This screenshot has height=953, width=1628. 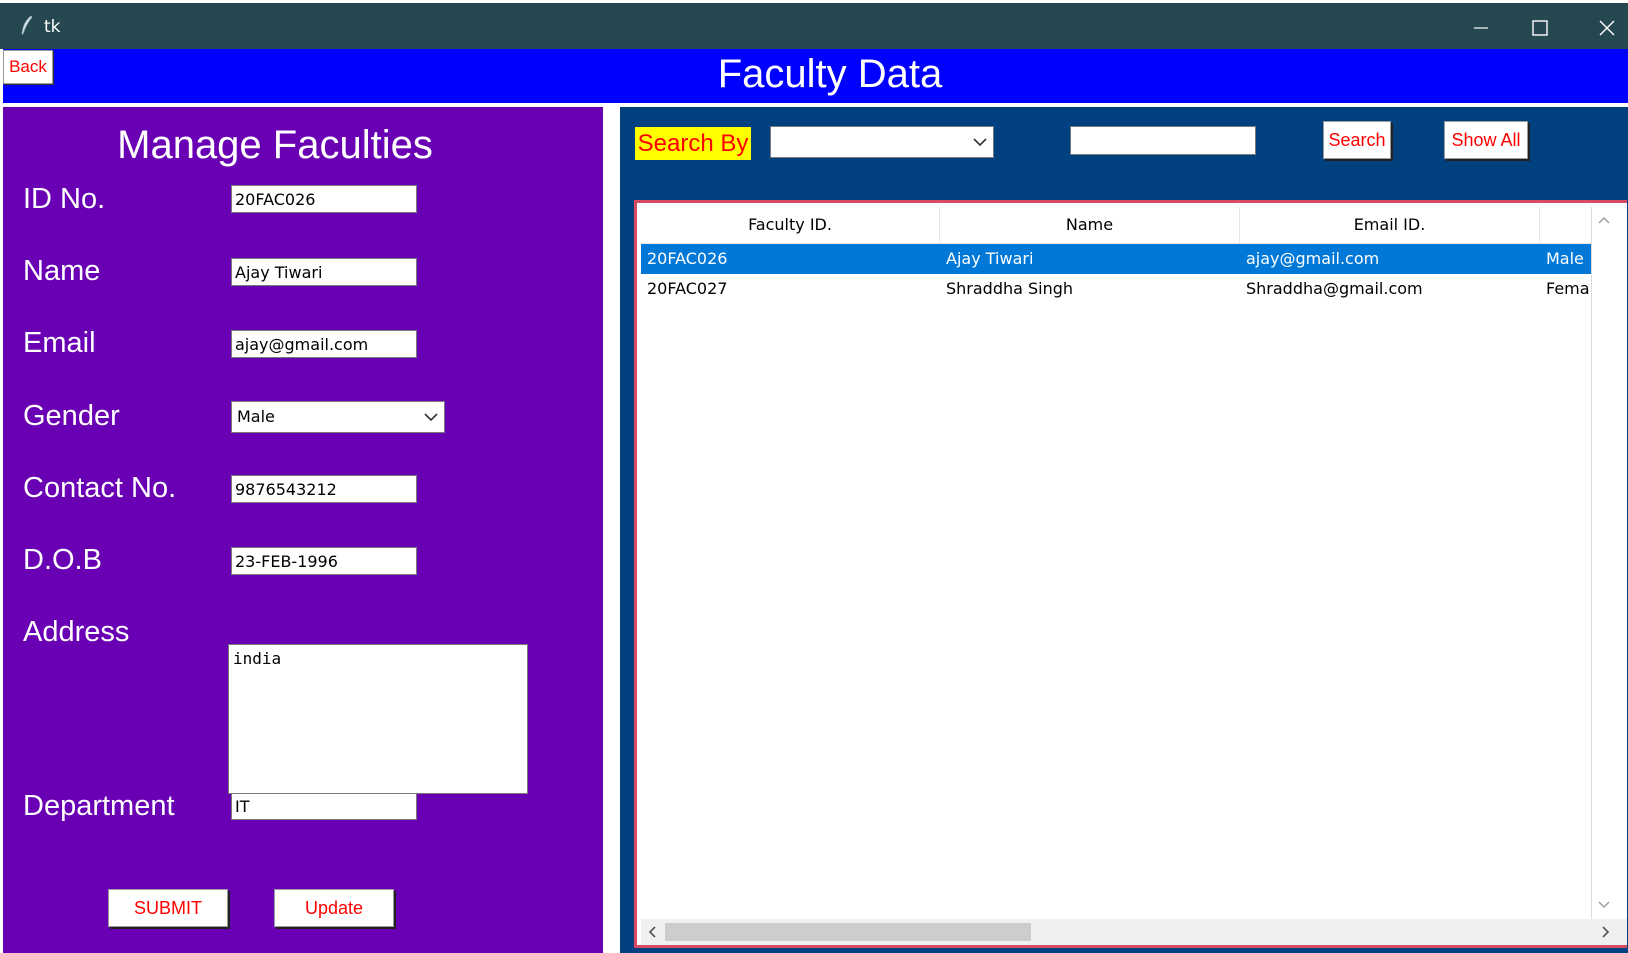 I want to click on column-header-gender, so click(x=1565, y=225).